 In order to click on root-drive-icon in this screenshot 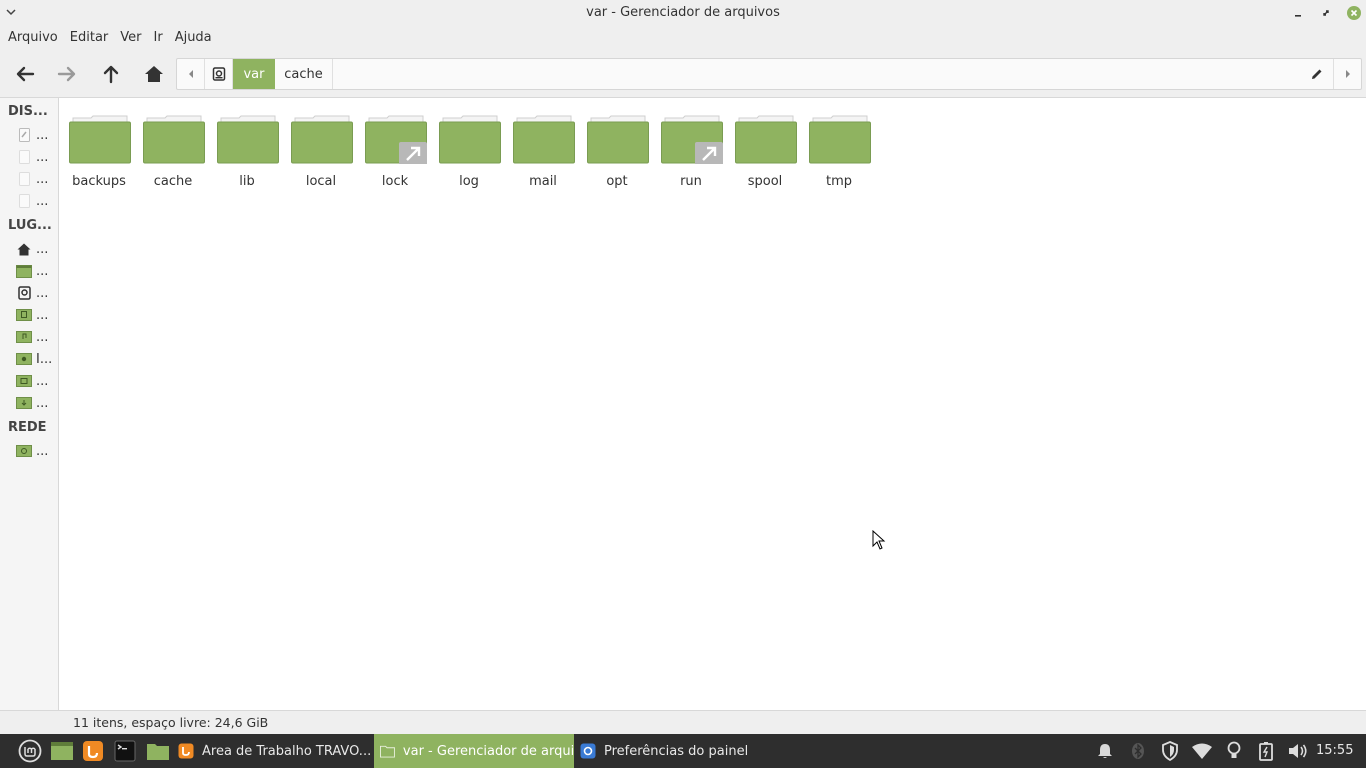, I will do `click(24, 293)`.